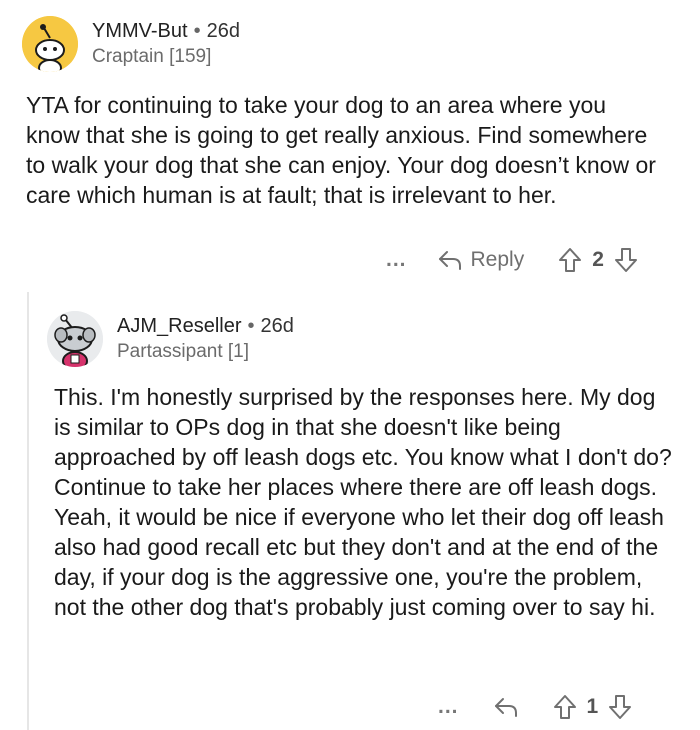 This screenshot has height=730, width=700. I want to click on username: YMMV-But, so click(140, 31).